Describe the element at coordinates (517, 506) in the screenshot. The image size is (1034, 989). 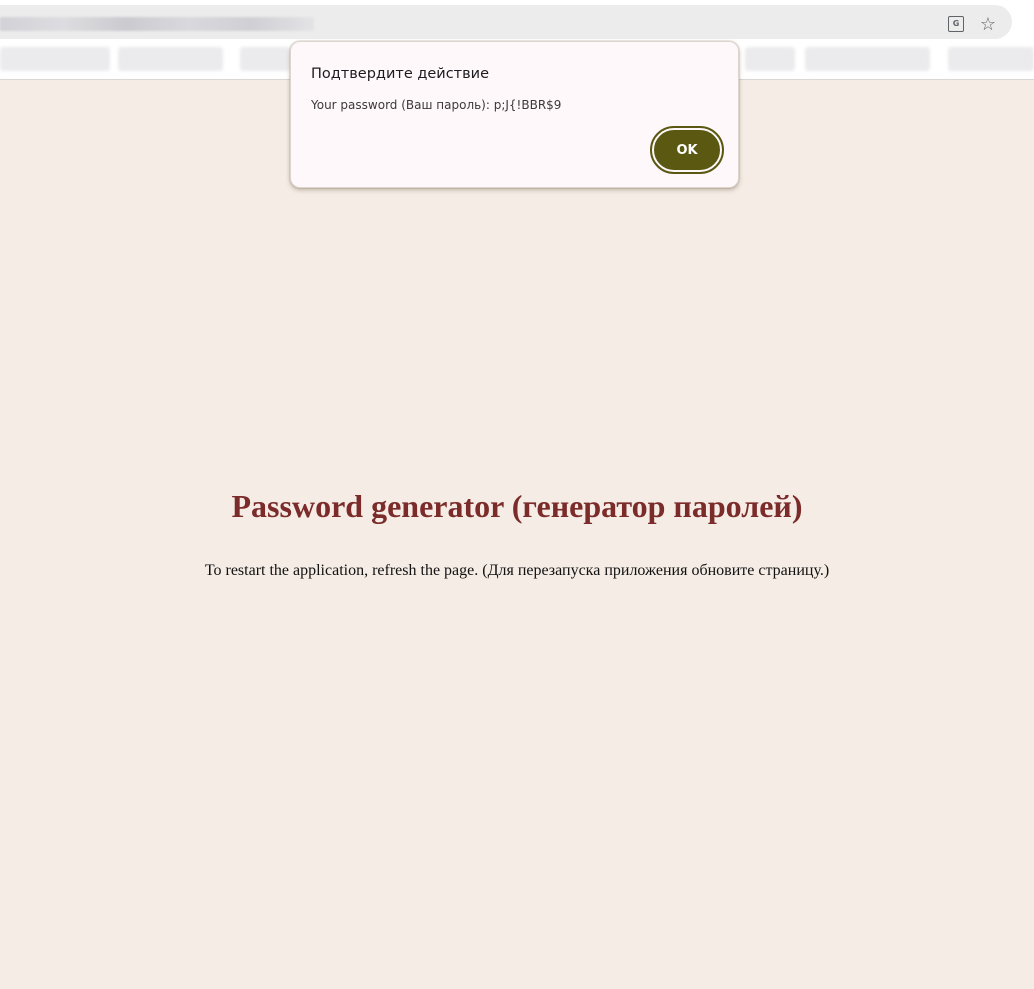
I see `page-title: Password generator (генератор паролей)` at that location.